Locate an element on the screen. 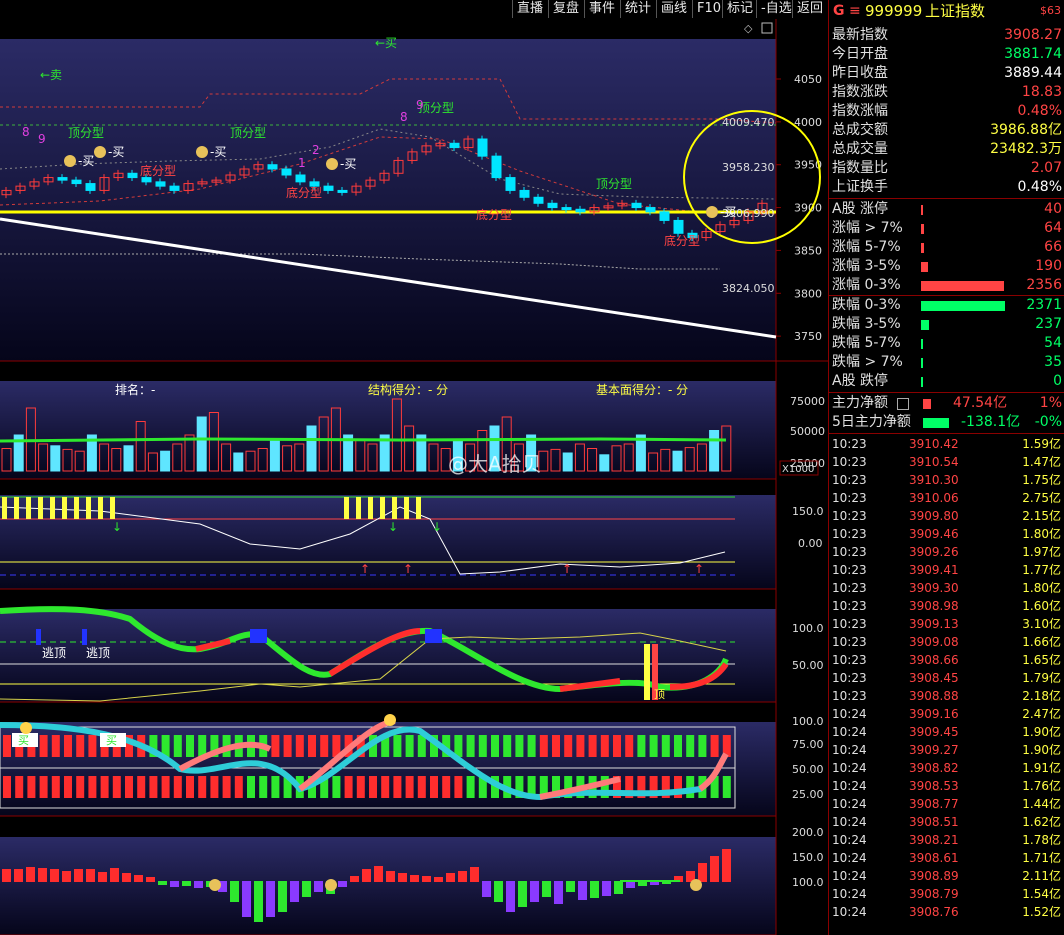 This screenshot has height=935, width=1064. stat-label: 指数涨跌 is located at coordinates (860, 92).